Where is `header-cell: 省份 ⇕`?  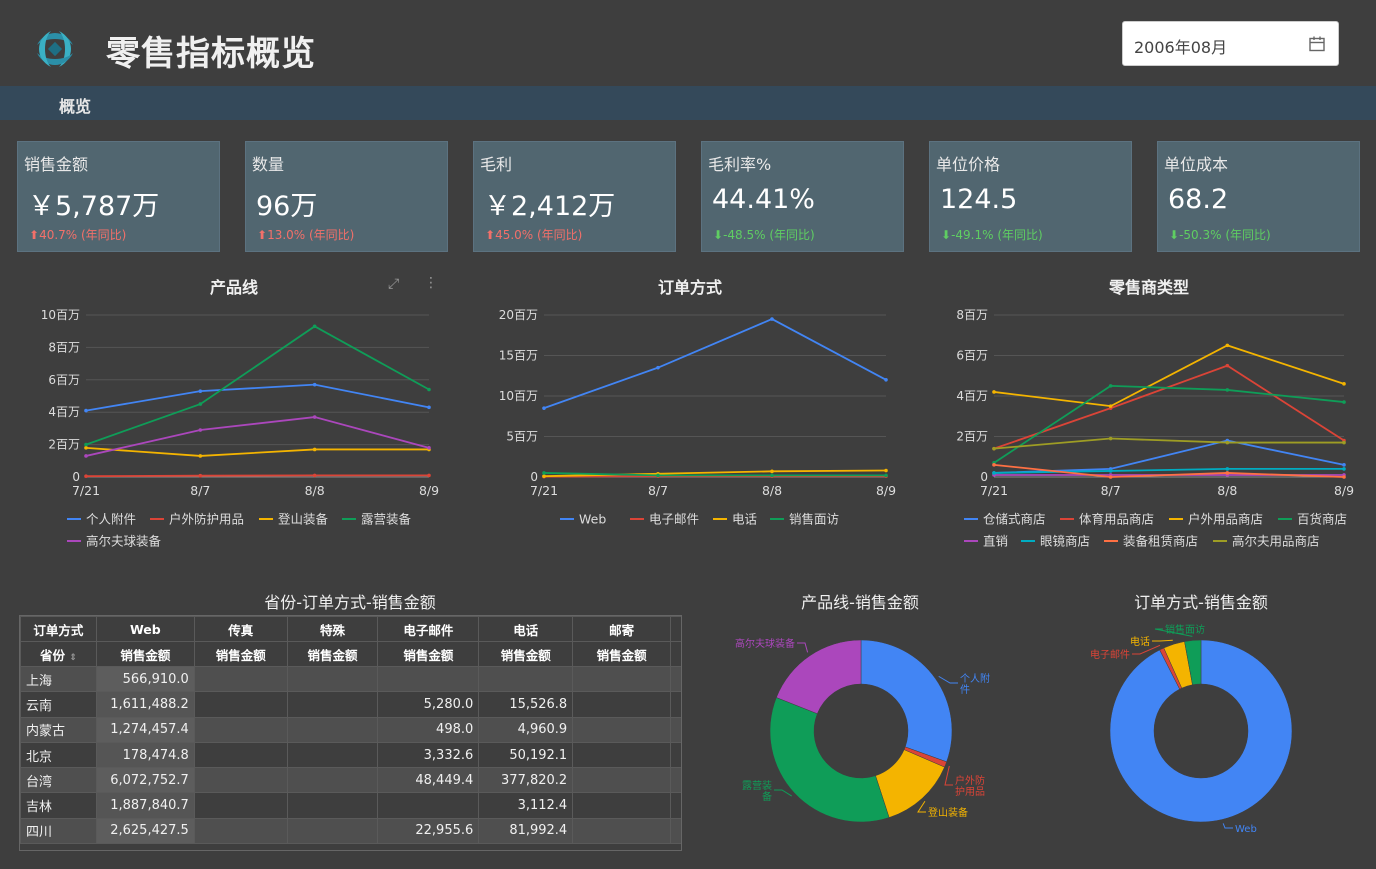
header-cell: 省份 ⇕ is located at coordinates (58, 654).